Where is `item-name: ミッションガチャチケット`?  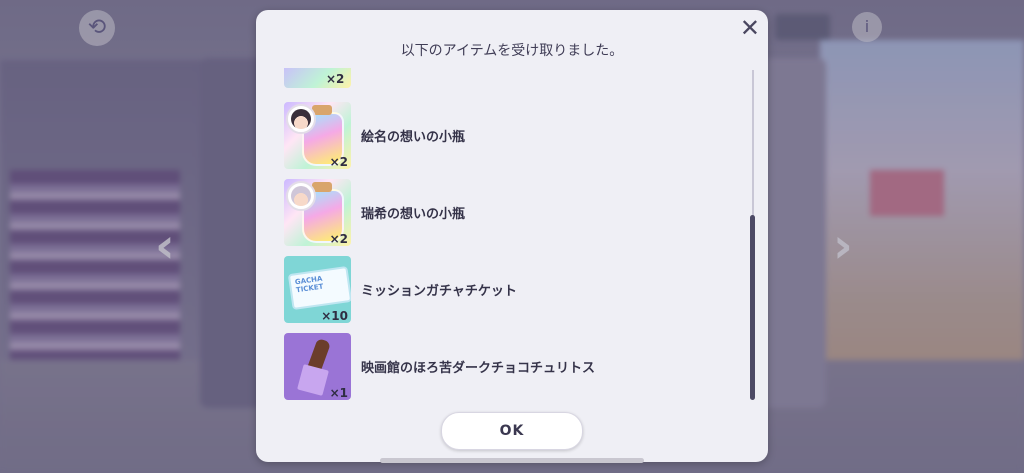 item-name: ミッションガチャチケット is located at coordinates (439, 291).